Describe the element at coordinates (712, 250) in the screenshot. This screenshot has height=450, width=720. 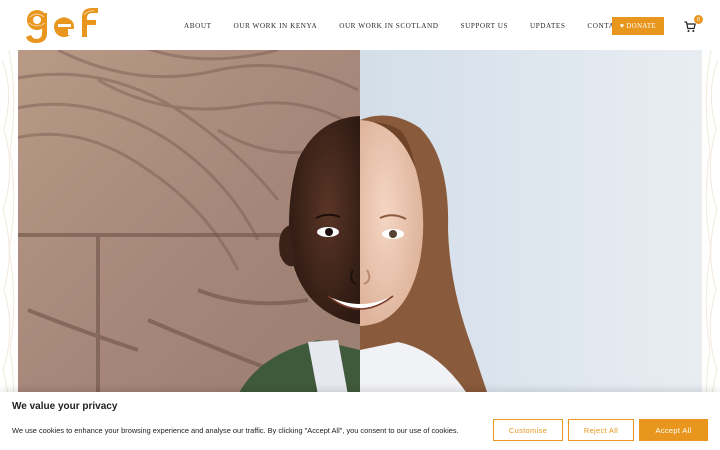
I see `edge-pattern-right` at that location.